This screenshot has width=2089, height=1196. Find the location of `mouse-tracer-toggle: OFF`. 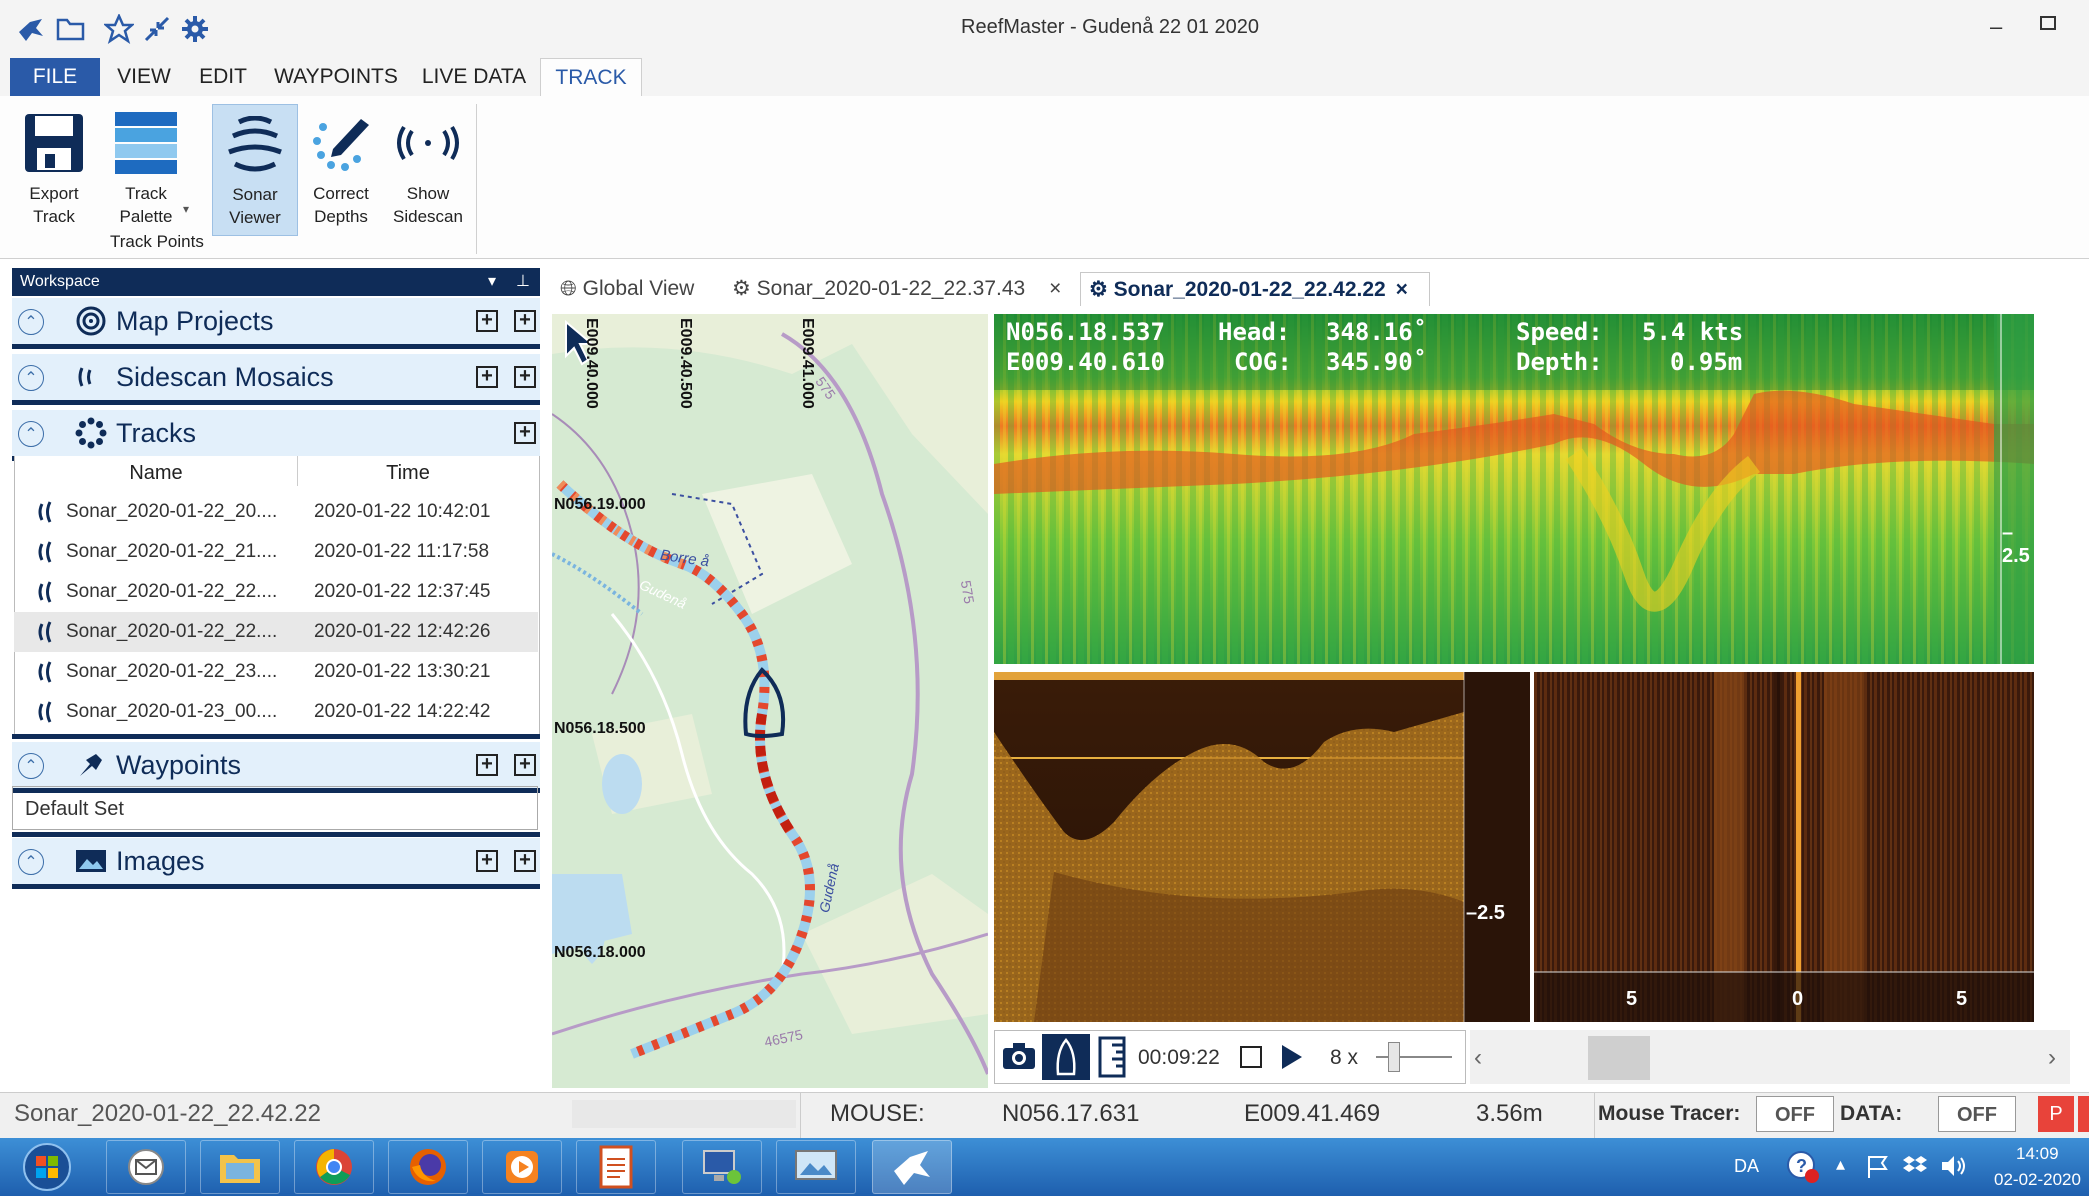

mouse-tracer-toggle: OFF is located at coordinates (1795, 1114).